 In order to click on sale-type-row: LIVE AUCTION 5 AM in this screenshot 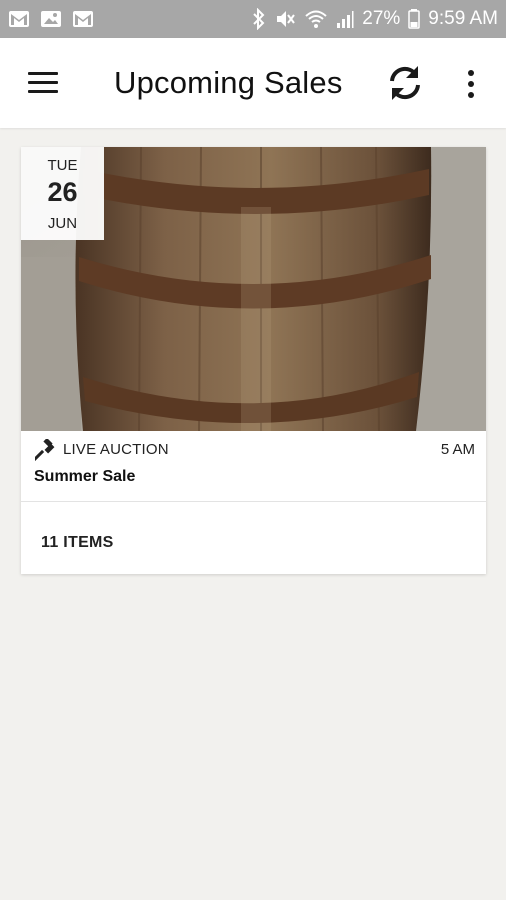, I will do `click(255, 450)`.